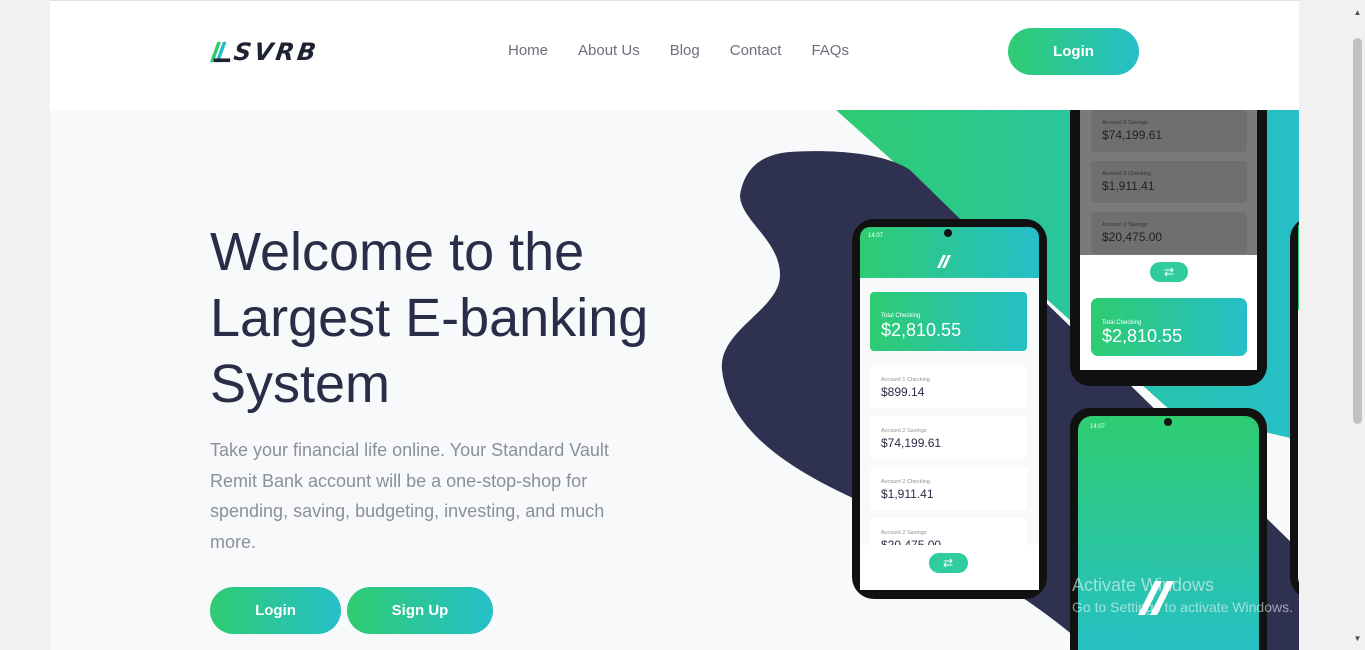  What do you see at coordinates (903, 392) in the screenshot?
I see `account-value: $899.14` at bounding box center [903, 392].